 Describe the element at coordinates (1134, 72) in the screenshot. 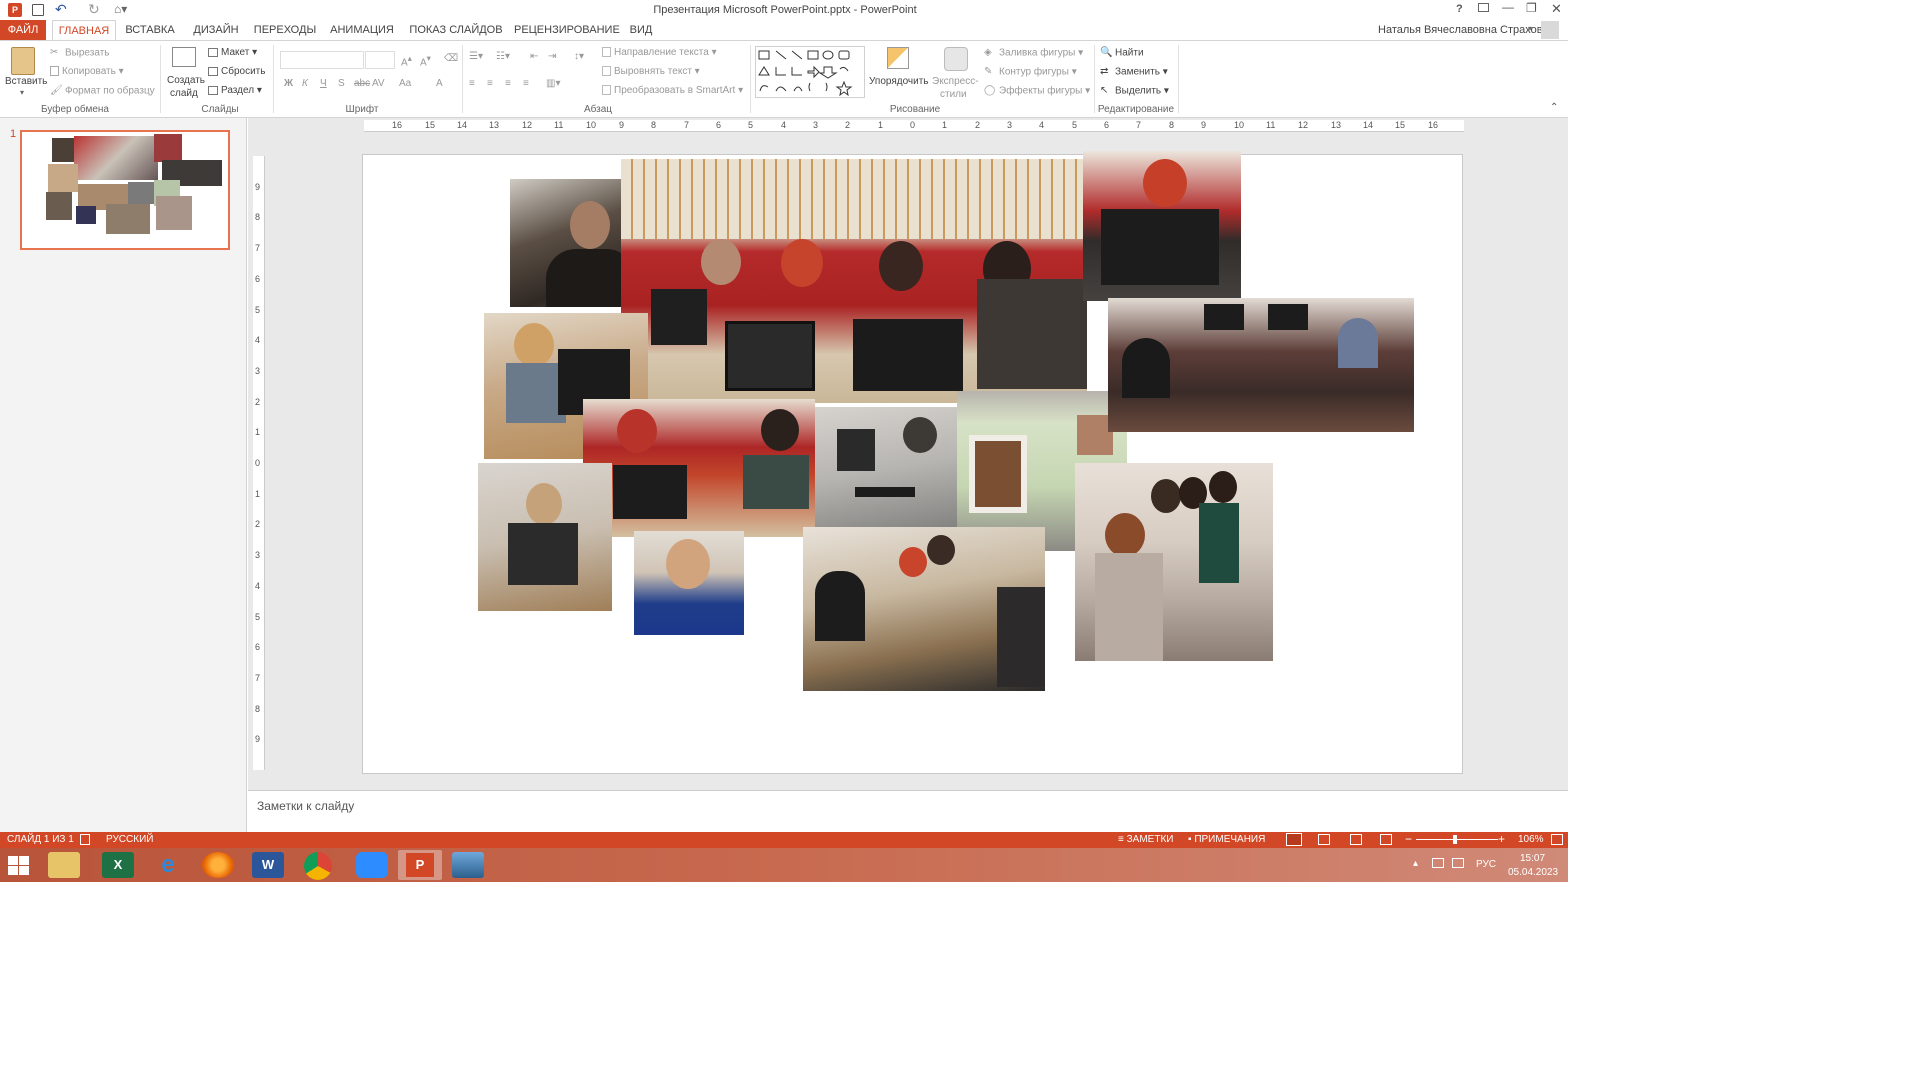

I see `replace-button: ⇄ Заменить ▾` at that location.